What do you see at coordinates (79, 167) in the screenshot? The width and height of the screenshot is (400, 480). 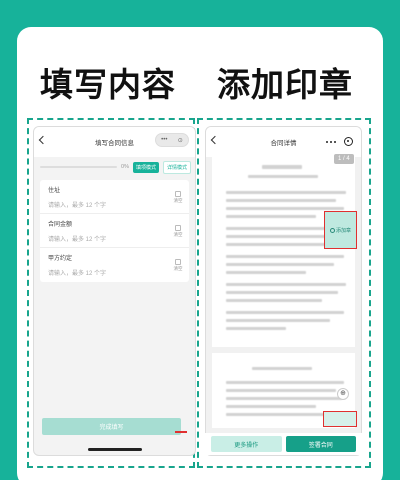 I see `progress-track` at bounding box center [79, 167].